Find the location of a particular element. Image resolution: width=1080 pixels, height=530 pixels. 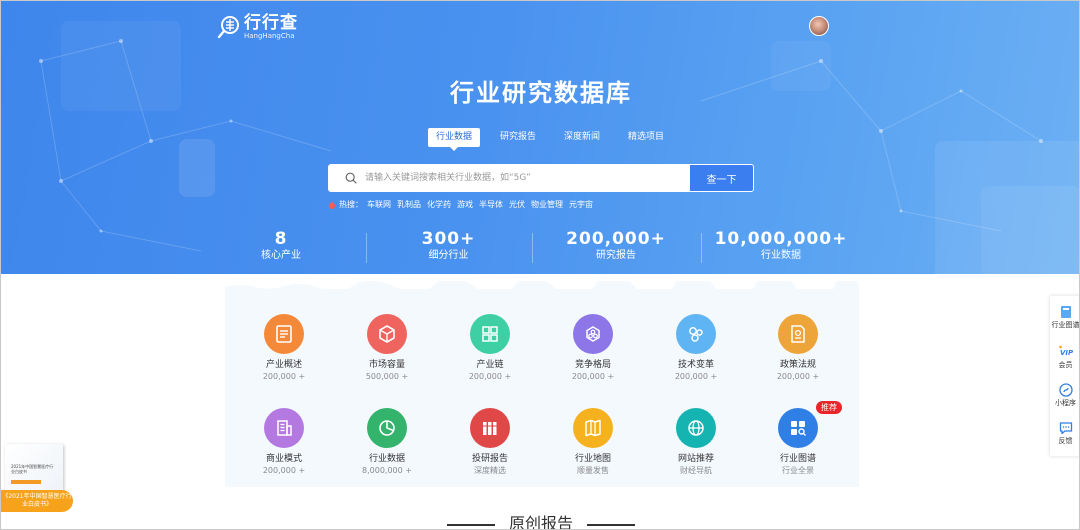

category-business-model: 商业模式 200,000 + is located at coordinates (284, 442).